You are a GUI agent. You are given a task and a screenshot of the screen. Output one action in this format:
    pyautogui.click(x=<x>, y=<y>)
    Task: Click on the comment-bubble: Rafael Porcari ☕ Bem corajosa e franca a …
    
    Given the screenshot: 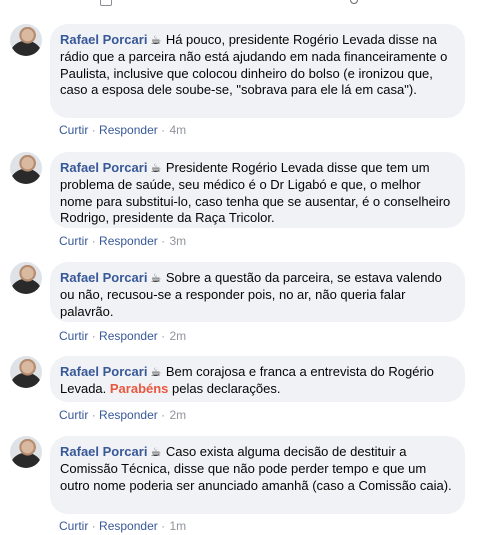 What is the action you would take?
    pyautogui.click(x=257, y=379)
    